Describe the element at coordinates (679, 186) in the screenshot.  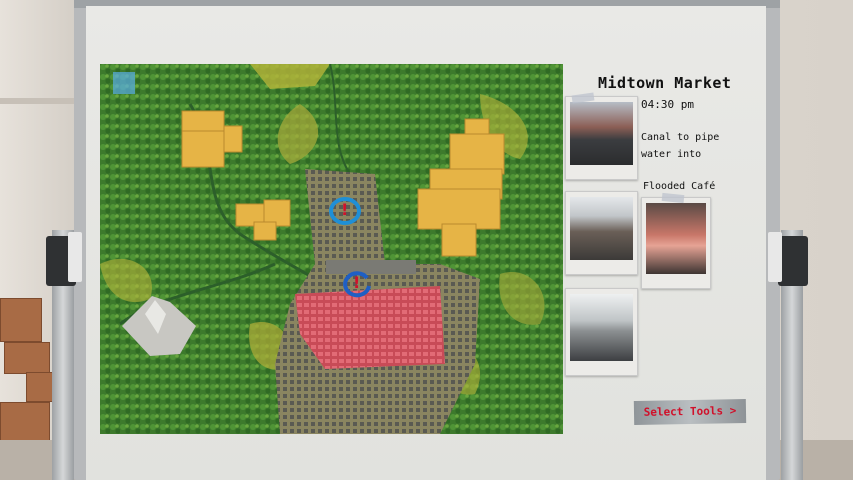
I see `flooded-cafe-note: Flooded Café` at that location.